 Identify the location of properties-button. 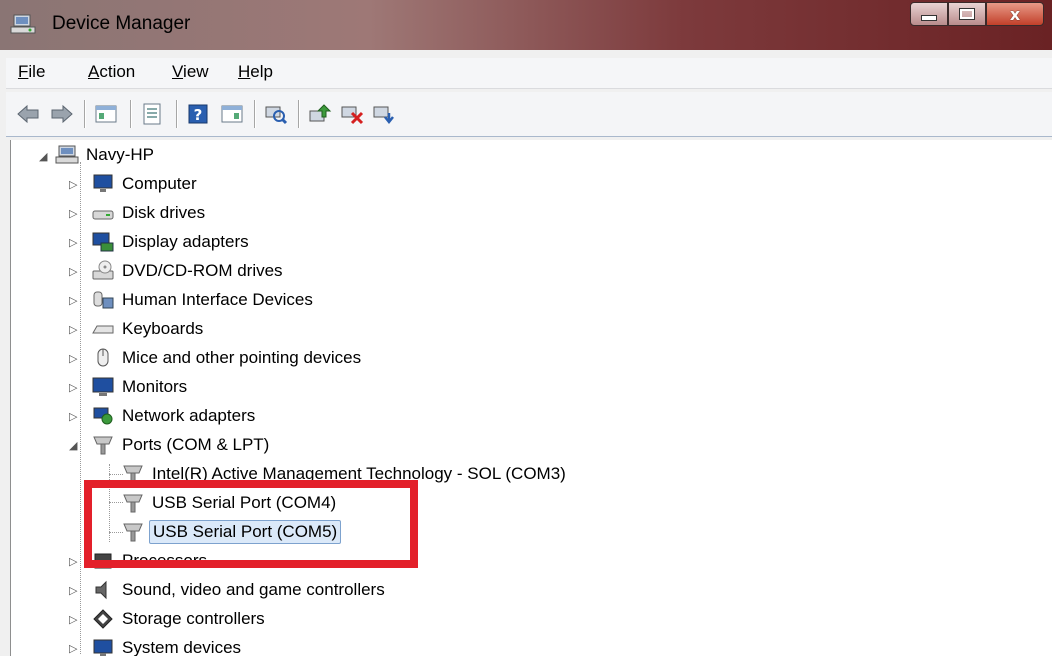
(152, 114).